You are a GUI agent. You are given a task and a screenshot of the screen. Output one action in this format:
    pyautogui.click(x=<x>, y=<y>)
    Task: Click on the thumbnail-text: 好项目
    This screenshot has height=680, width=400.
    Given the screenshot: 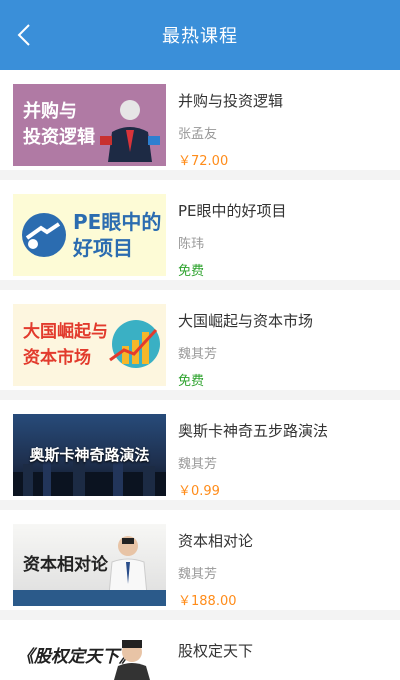 What is the action you would take?
    pyautogui.click(x=103, y=248)
    